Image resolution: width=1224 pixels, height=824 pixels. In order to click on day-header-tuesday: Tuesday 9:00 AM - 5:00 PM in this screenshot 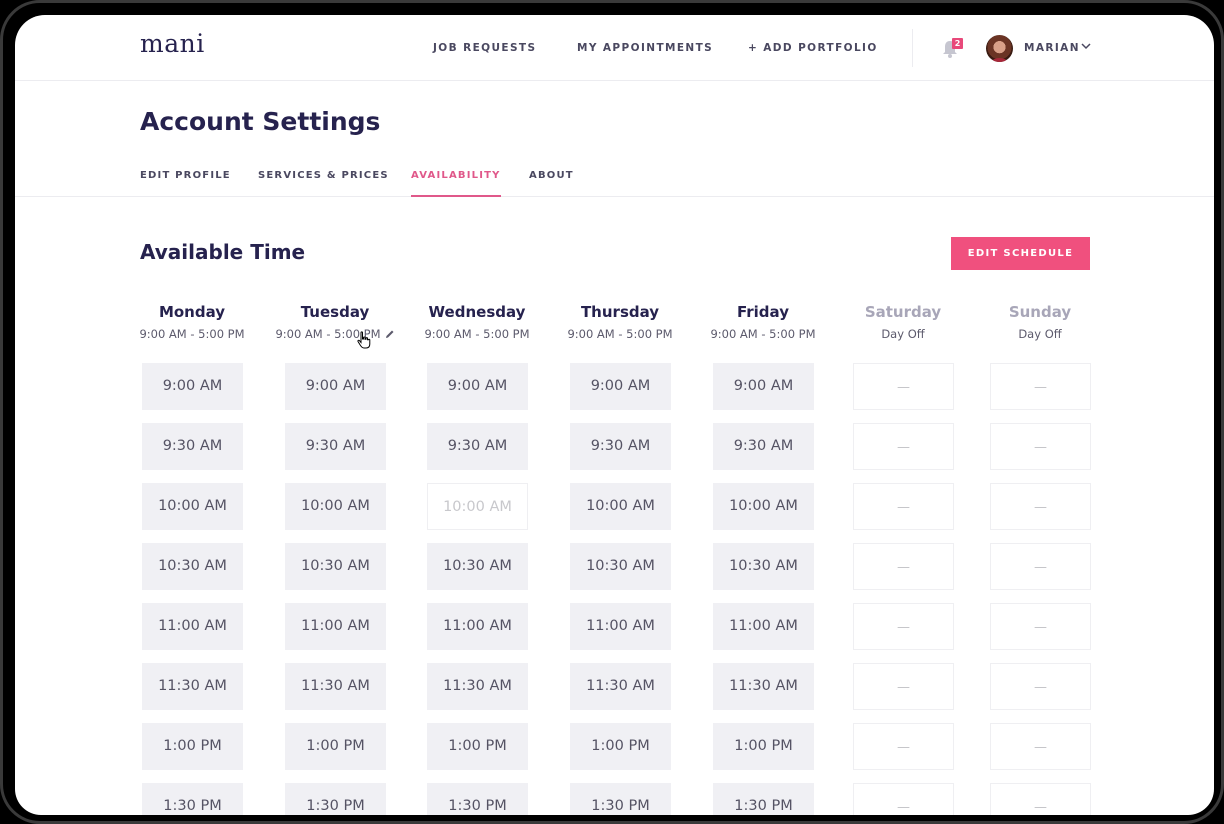, I will do `click(335, 322)`.